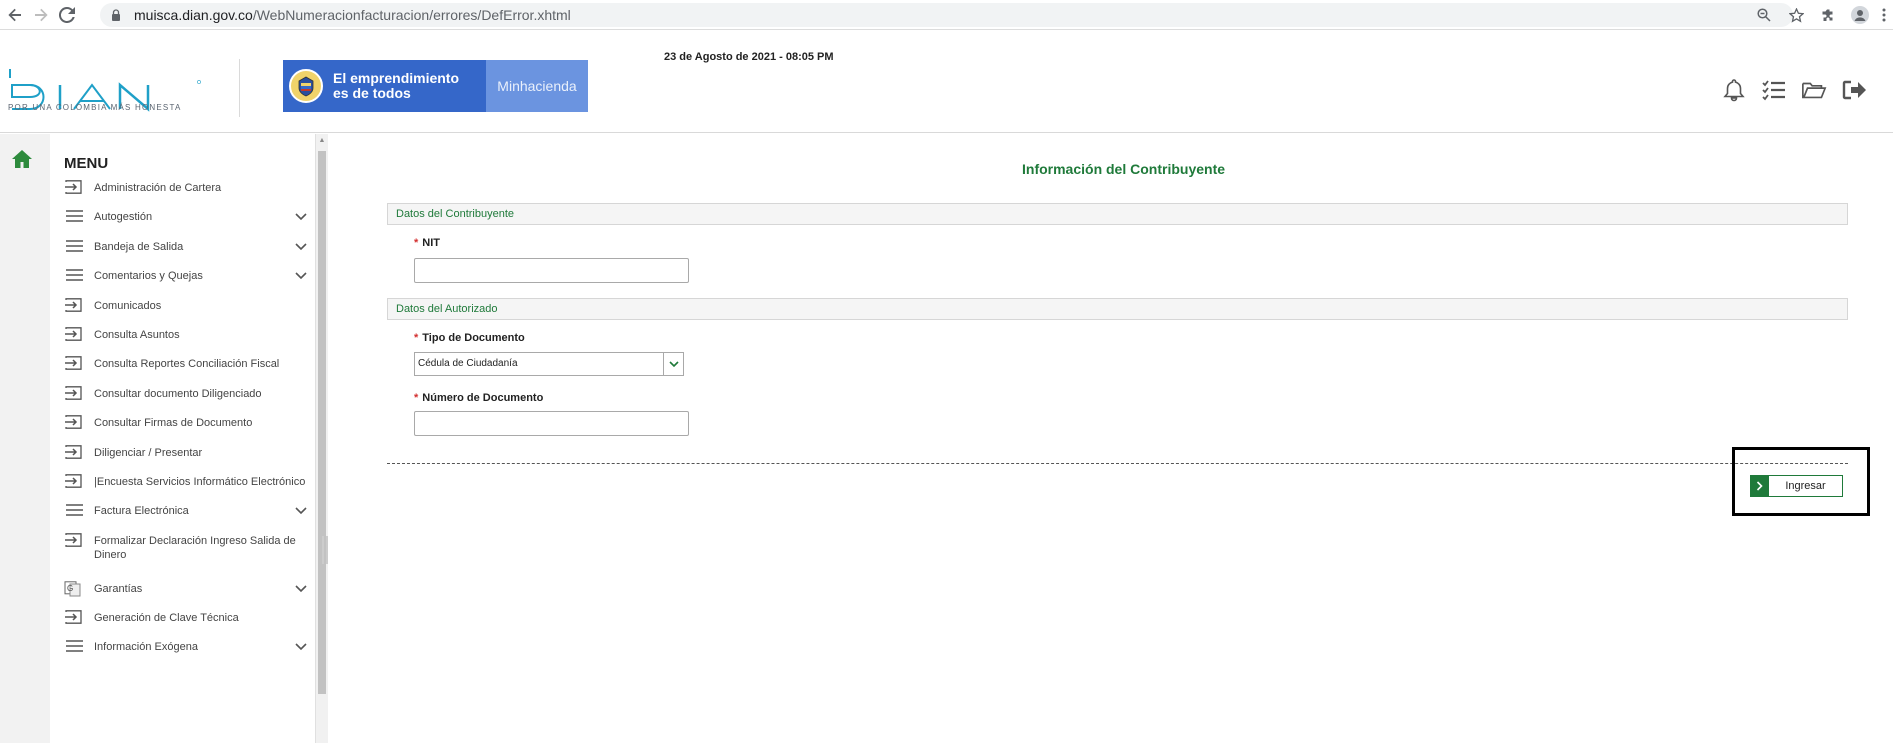  Describe the element at coordinates (141, 511) in the screenshot. I see `sidebar-item-label: Factura Electrónica` at that location.